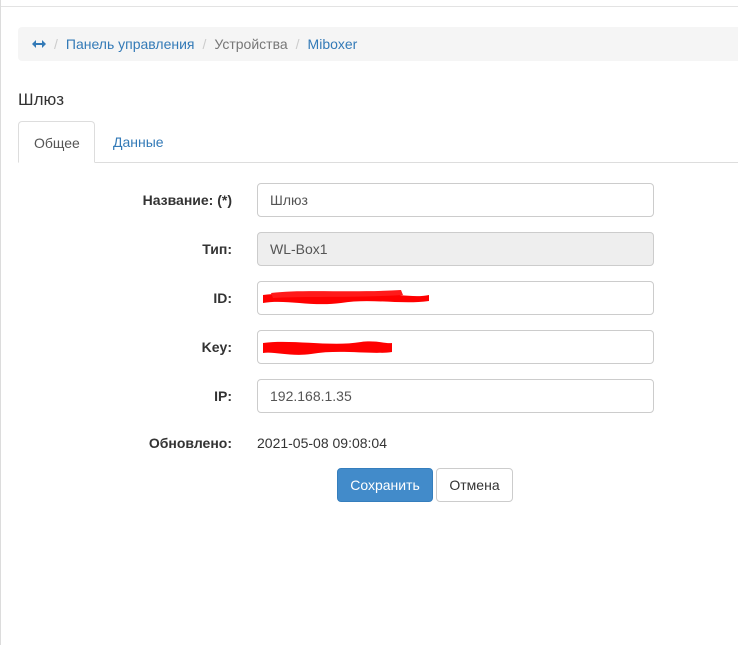 The width and height of the screenshot is (738, 645). Describe the element at coordinates (385, 485) in the screenshot. I see `save-button: Сохранить` at that location.